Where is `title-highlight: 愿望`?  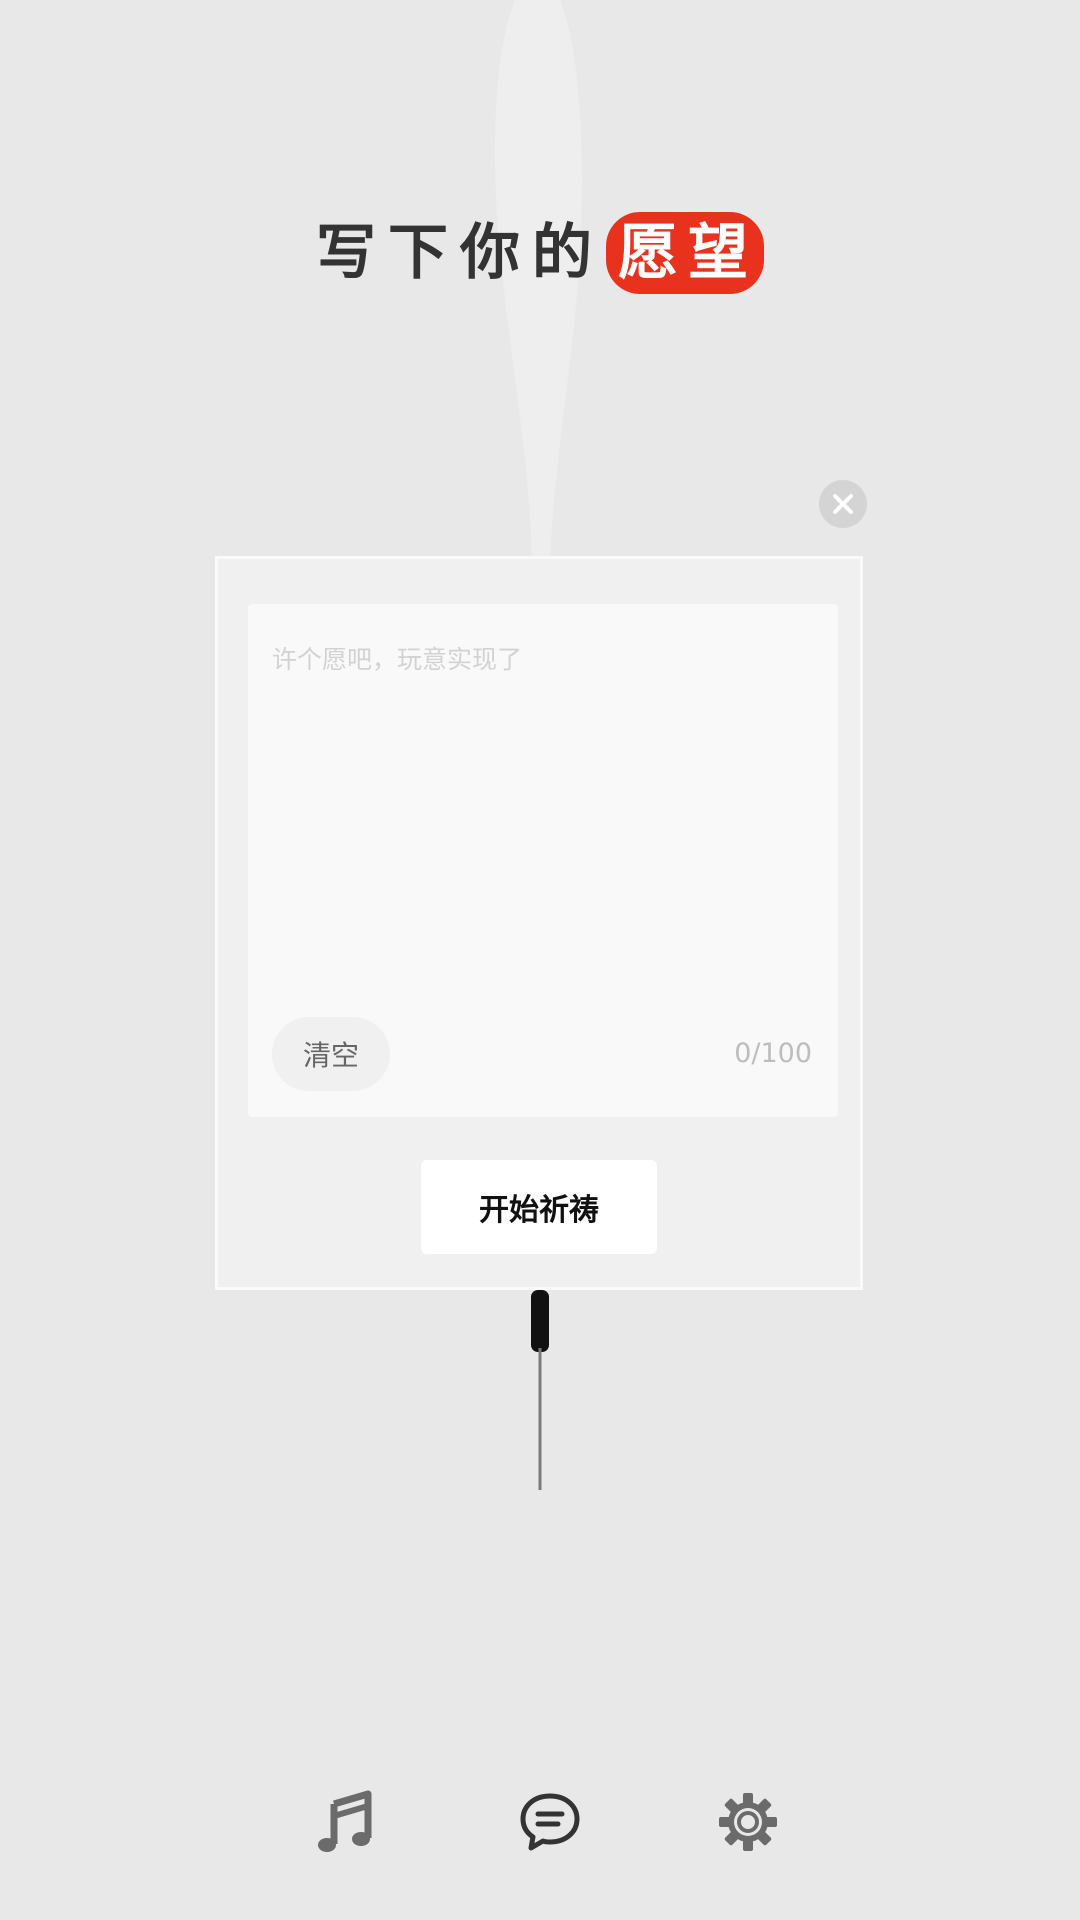 title-highlight: 愿望 is located at coordinates (685, 253).